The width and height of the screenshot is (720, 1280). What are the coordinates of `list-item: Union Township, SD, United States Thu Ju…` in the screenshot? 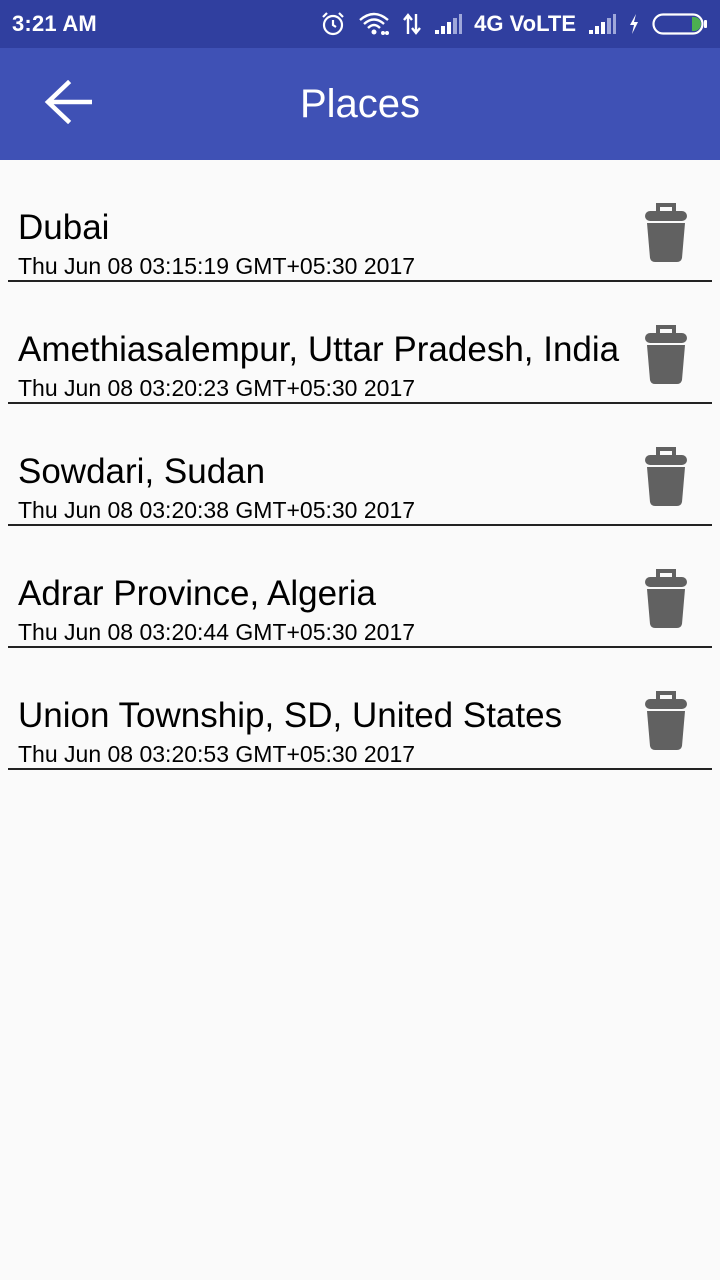 It's located at (360, 709).